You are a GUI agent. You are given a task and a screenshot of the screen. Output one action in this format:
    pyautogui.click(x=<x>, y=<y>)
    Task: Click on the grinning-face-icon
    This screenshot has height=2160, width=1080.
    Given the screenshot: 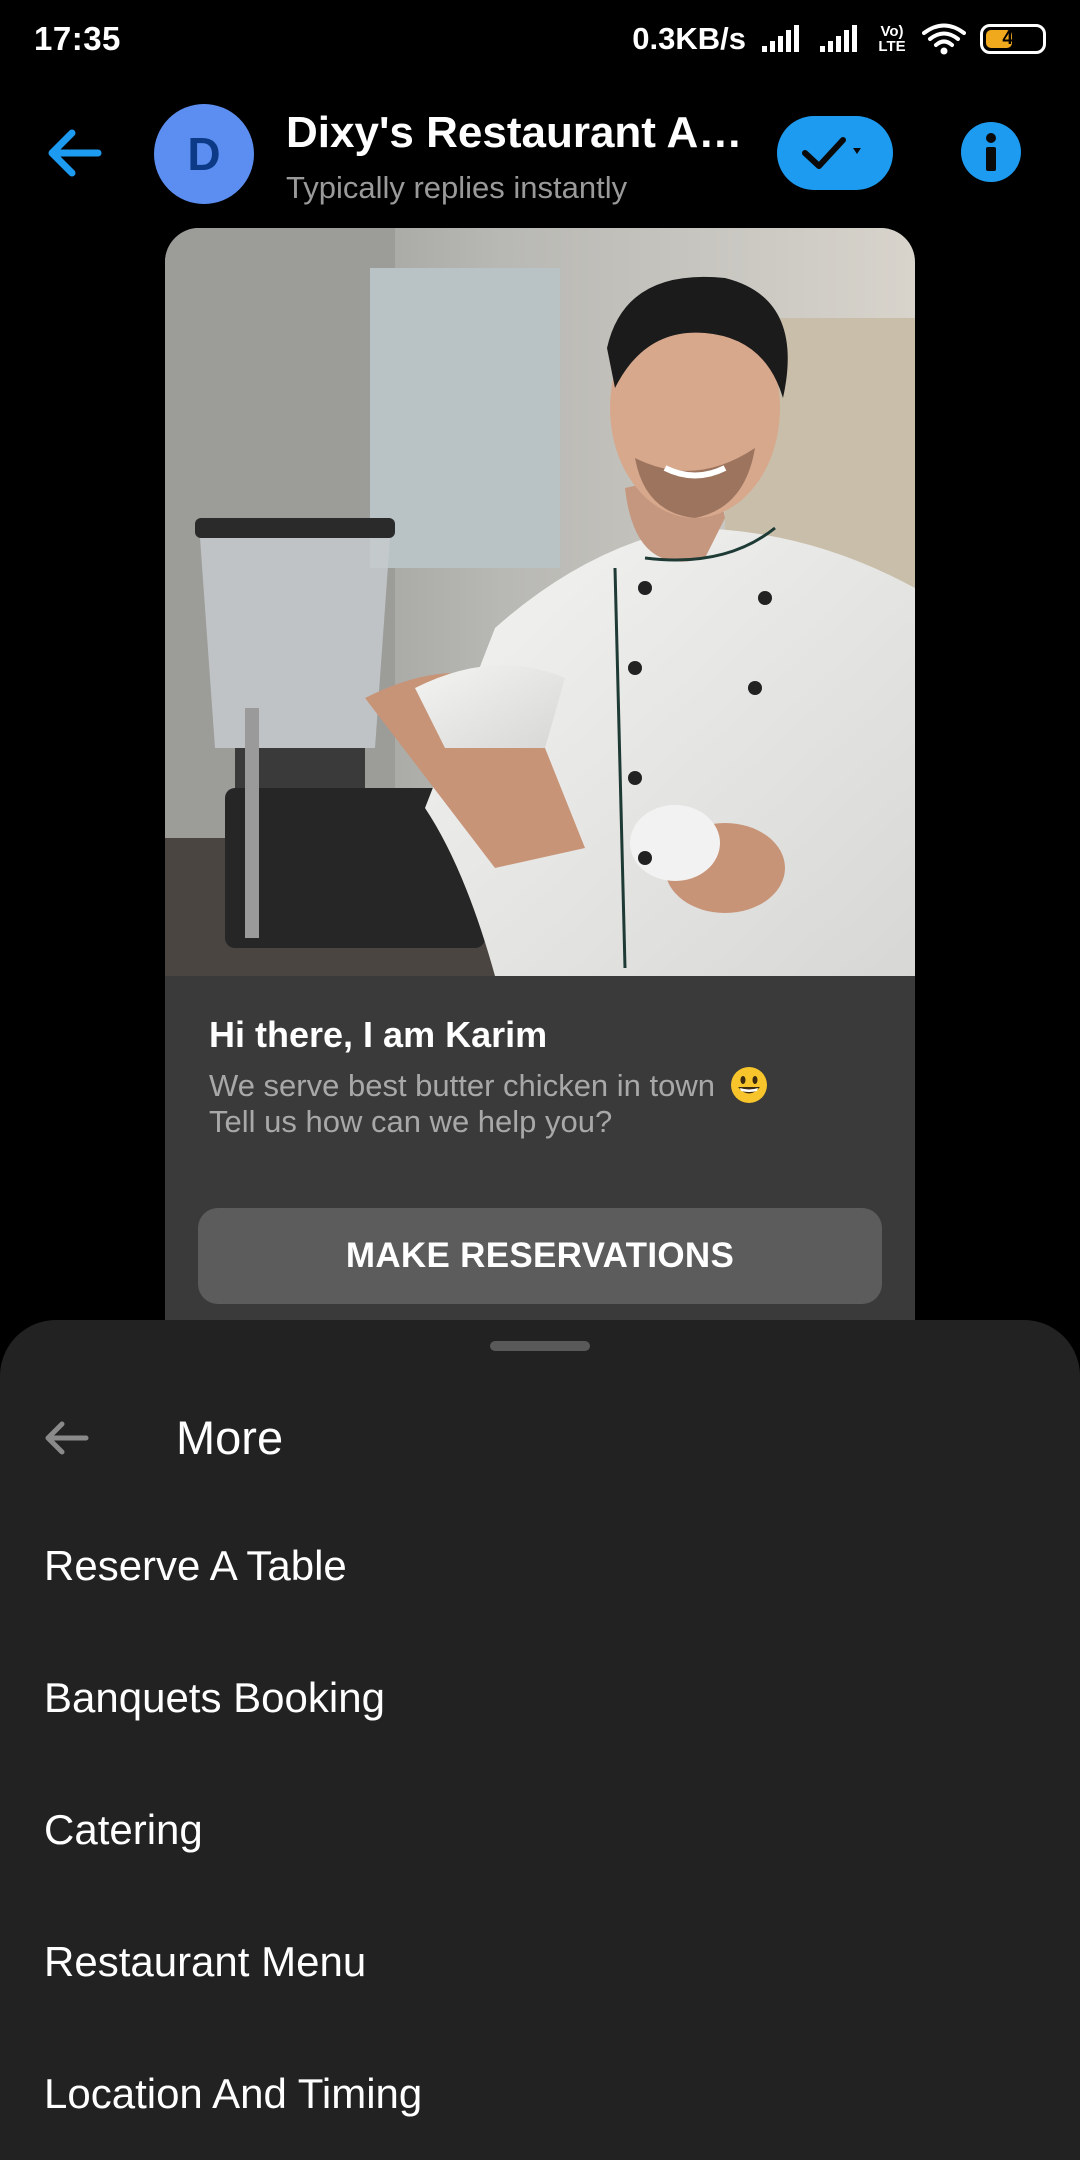 What is the action you would take?
    pyautogui.click(x=748, y=1085)
    